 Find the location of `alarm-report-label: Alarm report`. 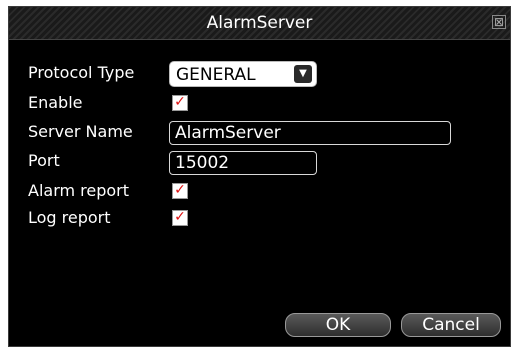

alarm-report-label: Alarm report is located at coordinates (79, 190).